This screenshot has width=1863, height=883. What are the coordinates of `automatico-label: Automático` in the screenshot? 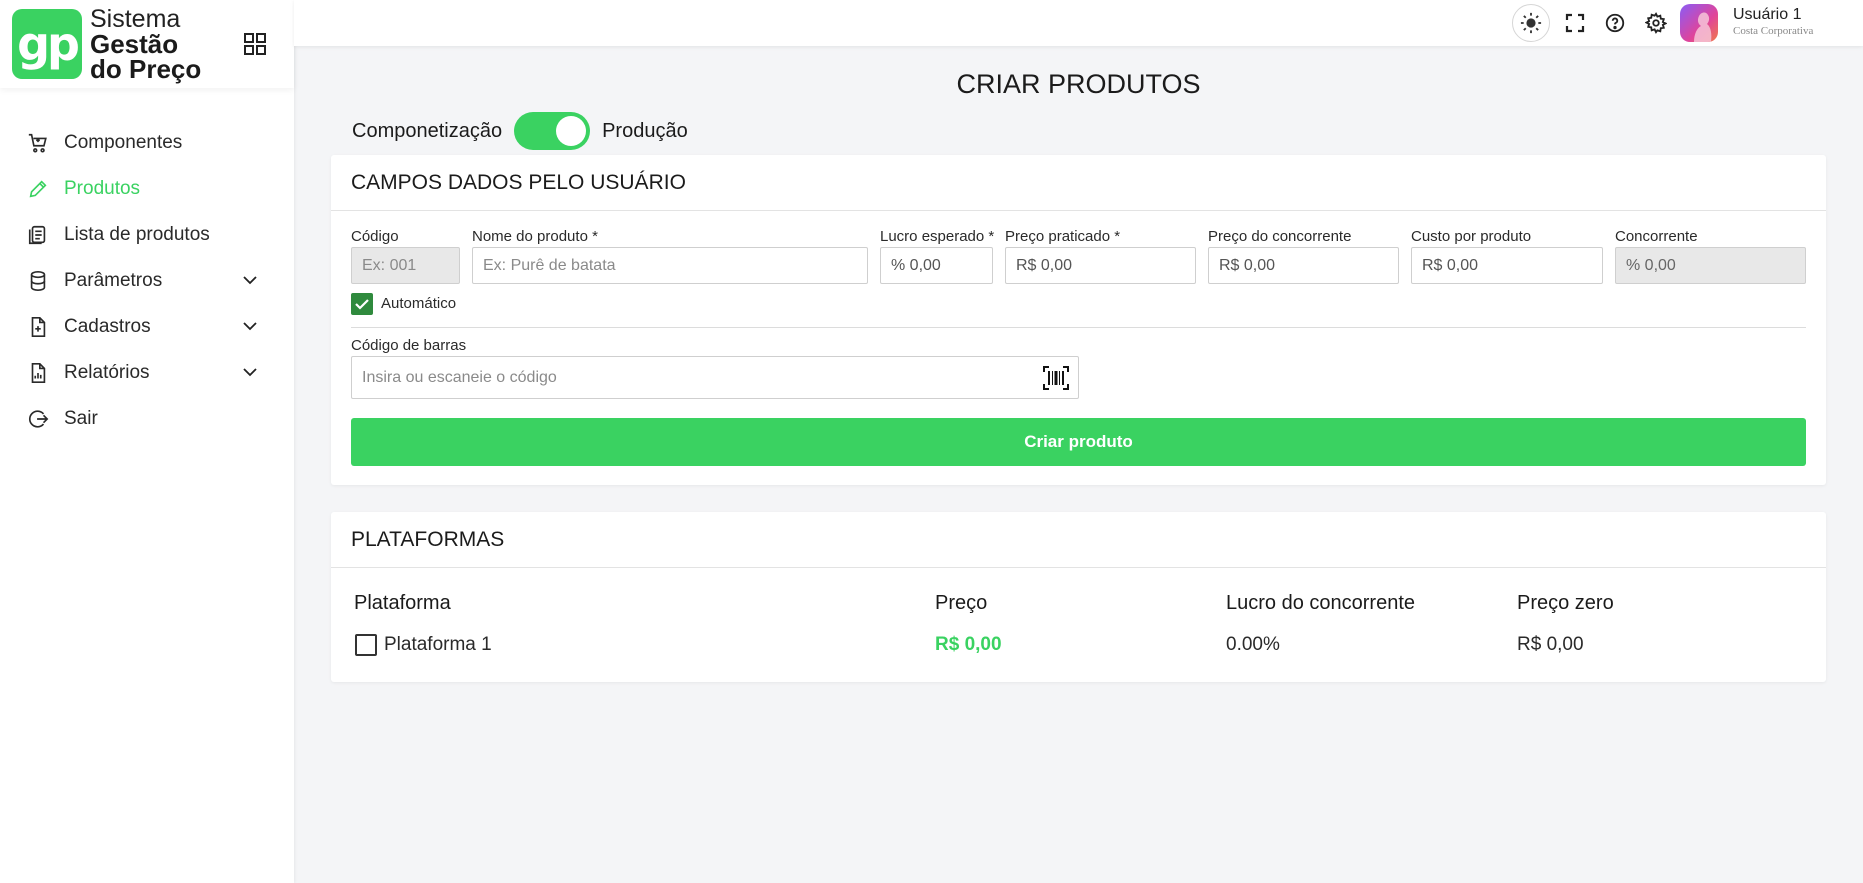 It's located at (419, 303).